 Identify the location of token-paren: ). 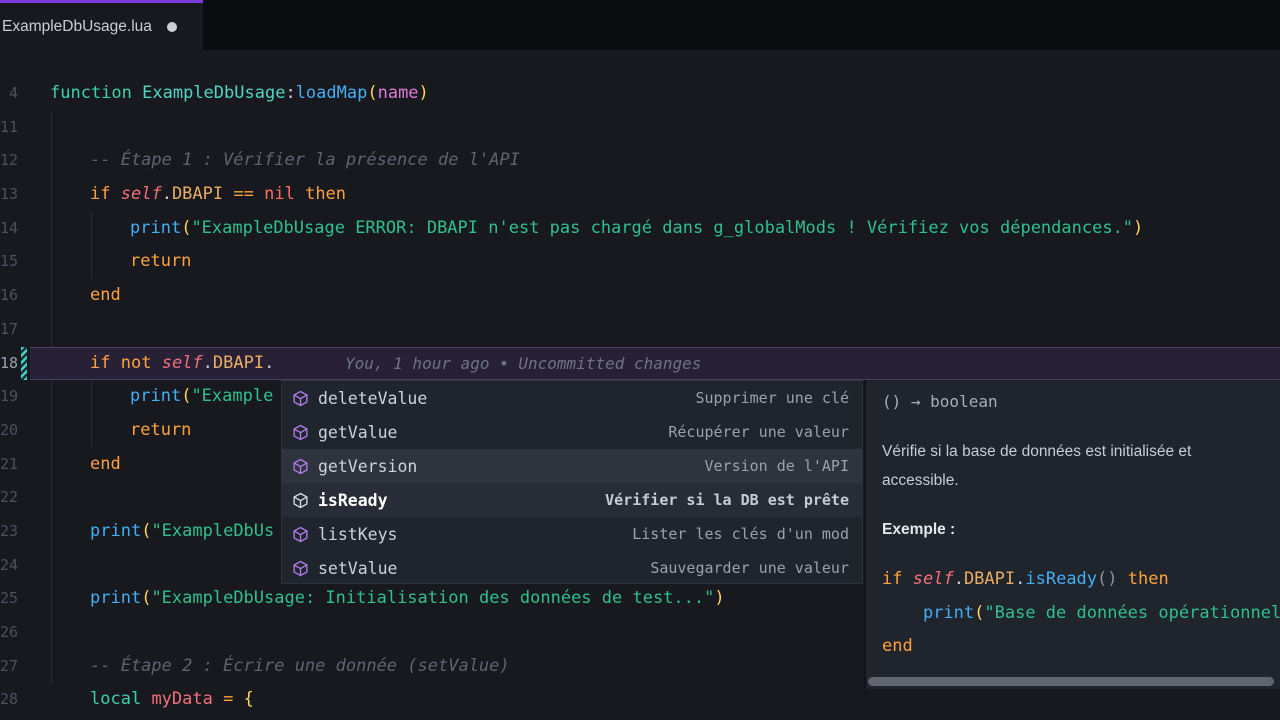
(719, 598).